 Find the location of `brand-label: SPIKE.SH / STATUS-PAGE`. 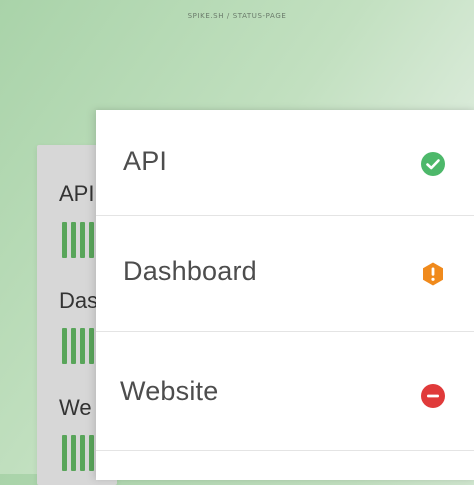

brand-label: SPIKE.SH / STATUS-PAGE is located at coordinates (237, 16).